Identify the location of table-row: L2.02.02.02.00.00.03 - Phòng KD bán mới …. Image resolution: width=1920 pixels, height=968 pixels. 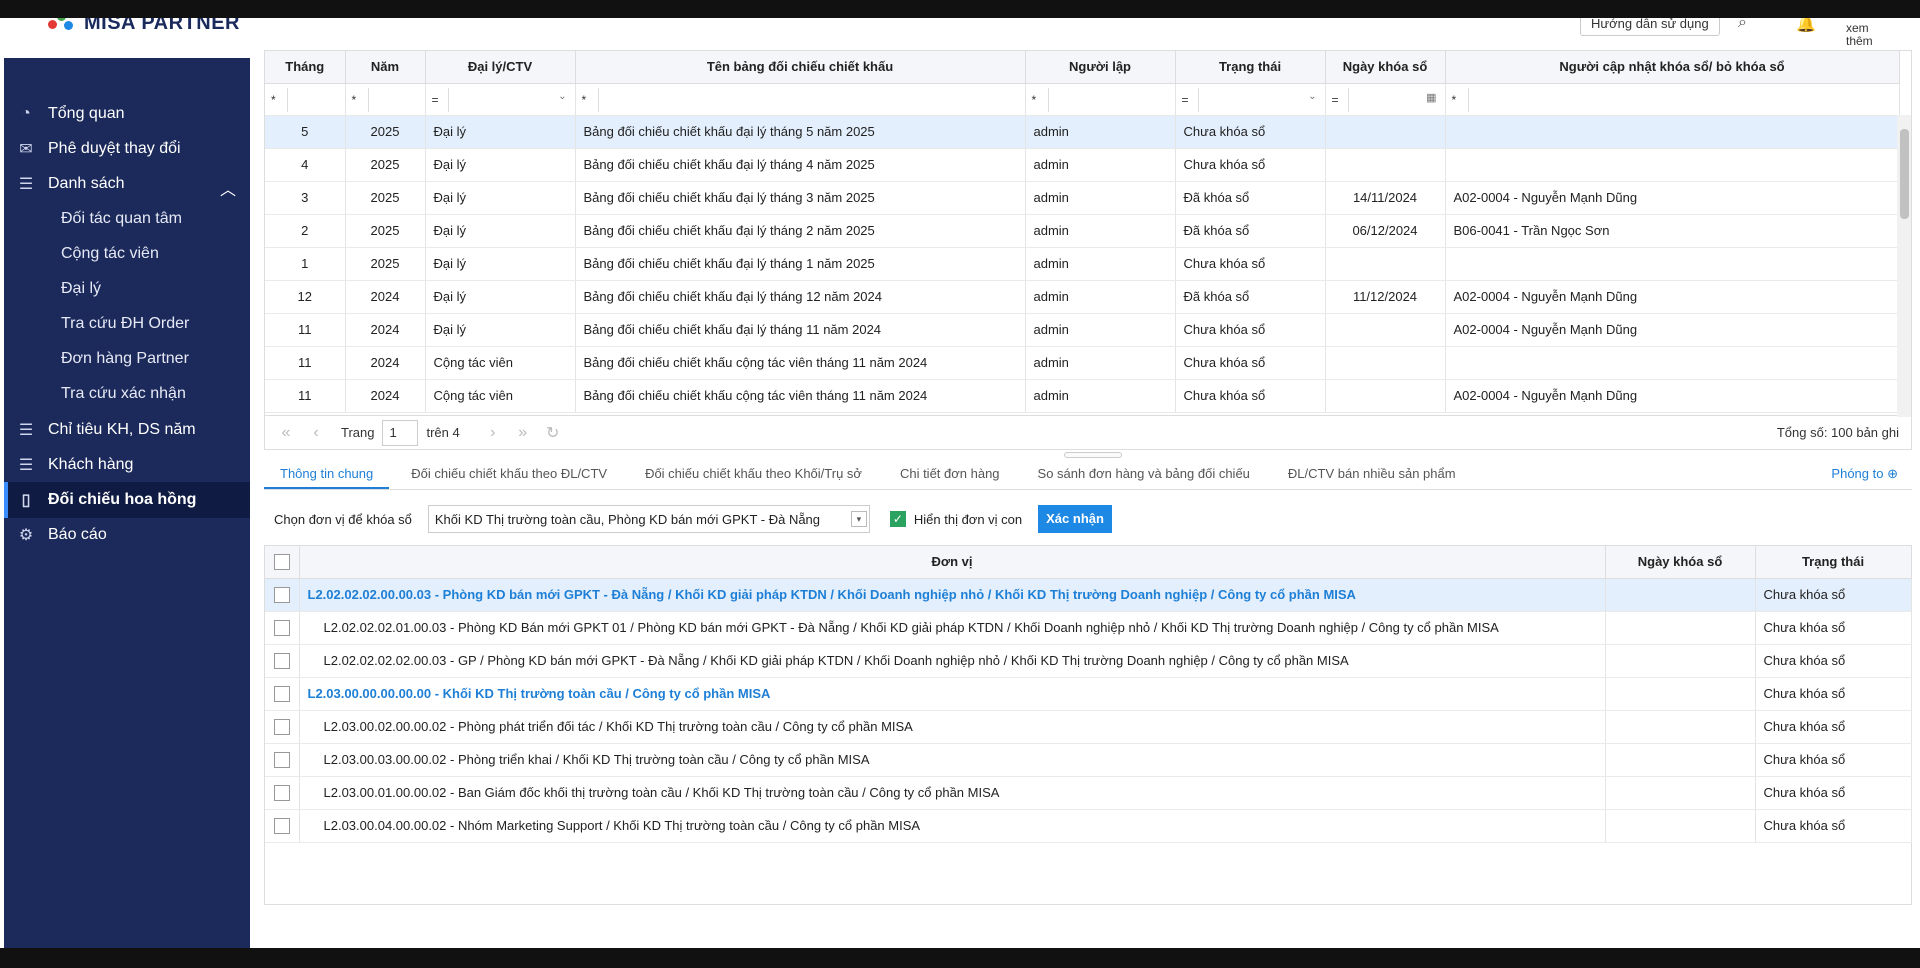
(1088, 595).